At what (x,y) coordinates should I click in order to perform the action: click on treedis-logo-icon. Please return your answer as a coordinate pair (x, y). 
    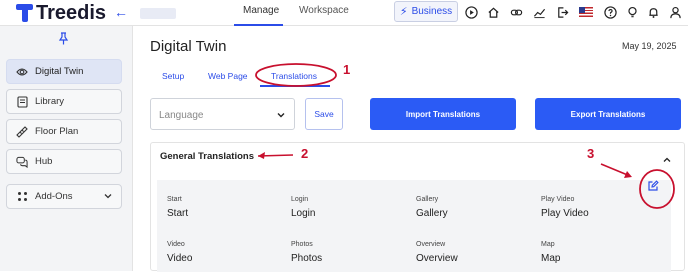
    Looking at the image, I should click on (24, 13).